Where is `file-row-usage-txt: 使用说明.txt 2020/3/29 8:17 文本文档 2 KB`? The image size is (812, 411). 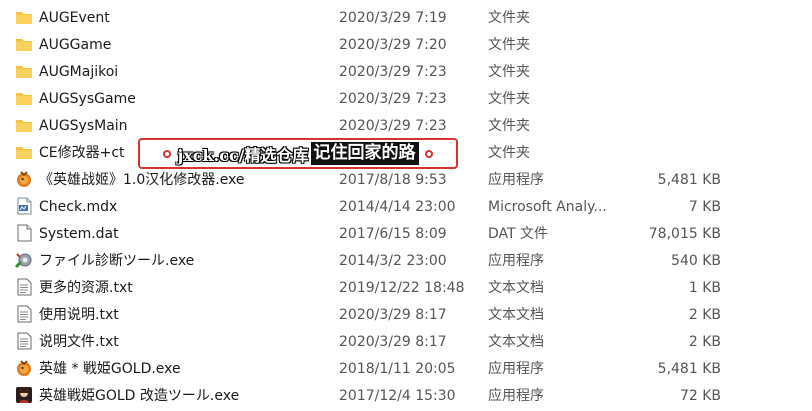 file-row-usage-txt: 使用说明.txt 2020/3/29 8:17 文本文档 2 KB is located at coordinates (406, 314).